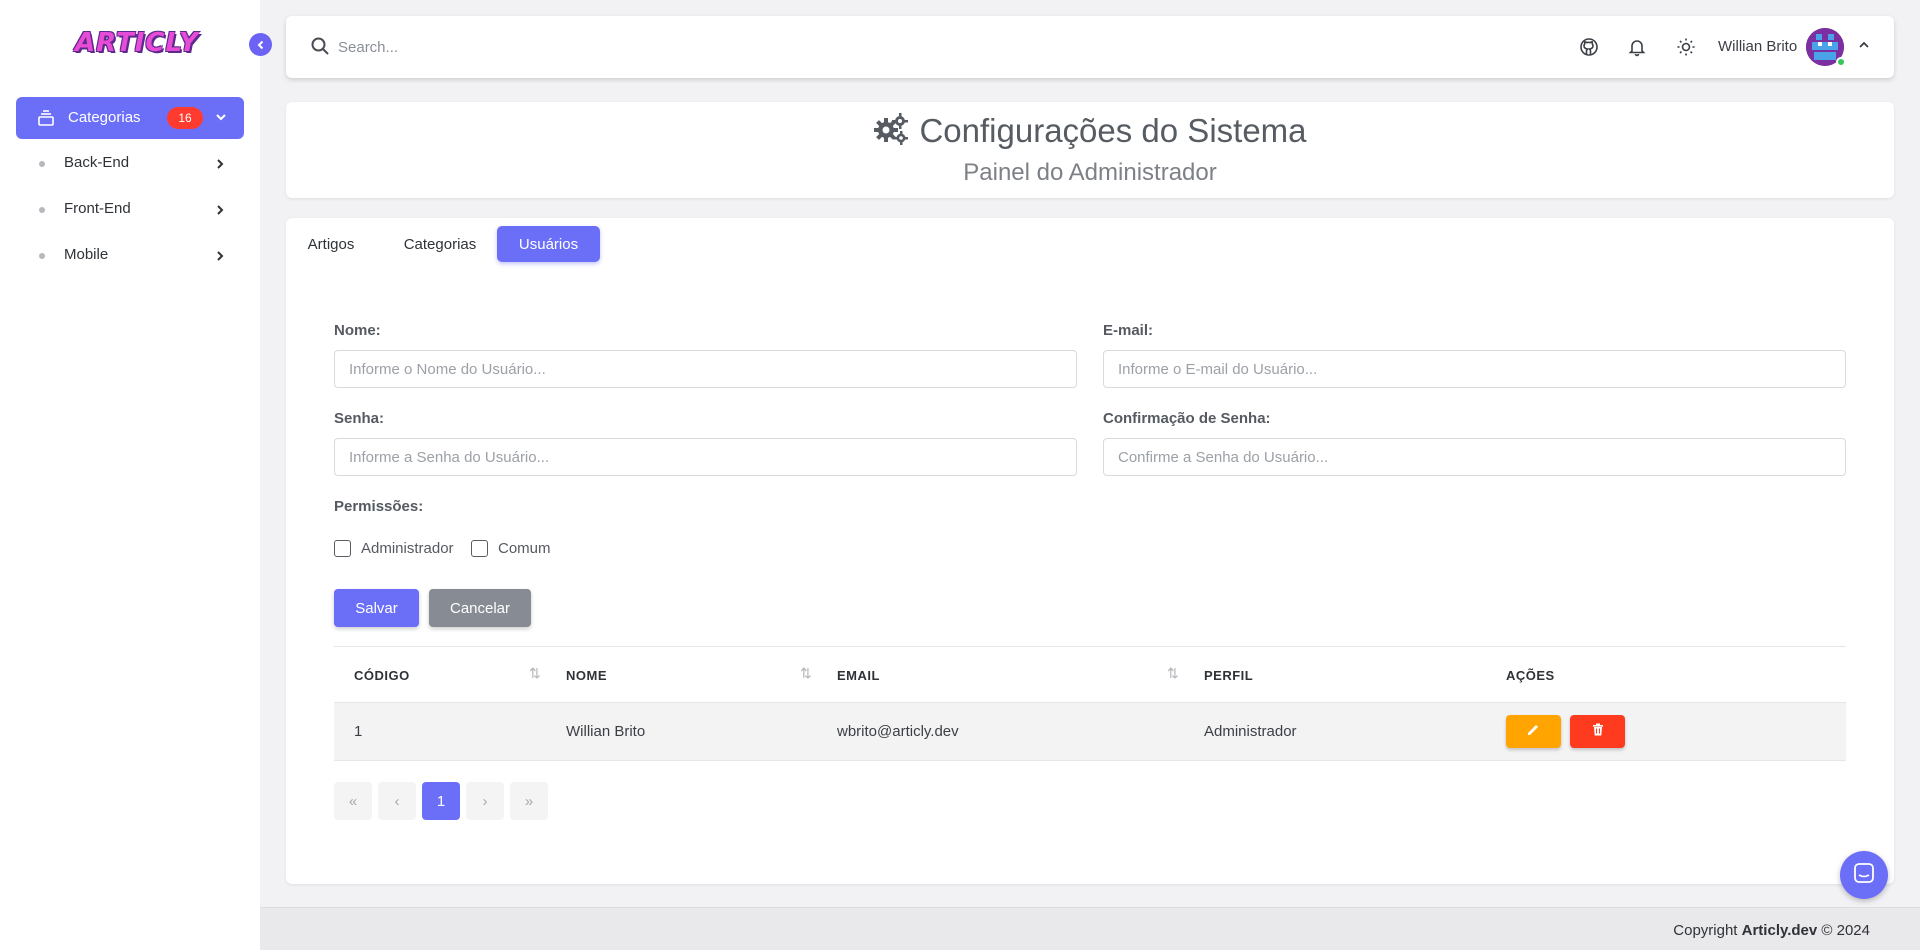 The height and width of the screenshot is (950, 1920). What do you see at coordinates (97, 162) in the screenshot?
I see `sidebar-item-label: Back-End` at bounding box center [97, 162].